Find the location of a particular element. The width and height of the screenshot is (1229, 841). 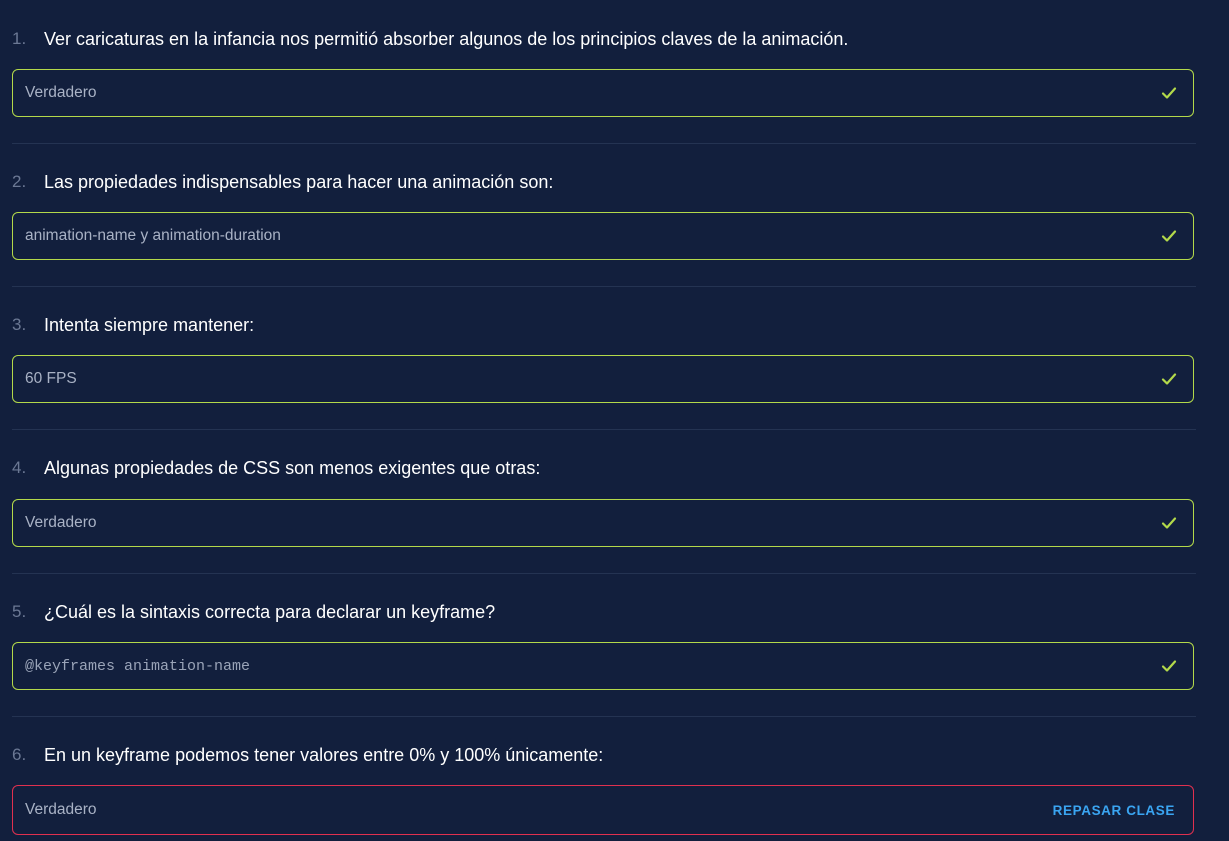

question-title: 3. Intenta siempre mantener: is located at coordinates (133, 325).